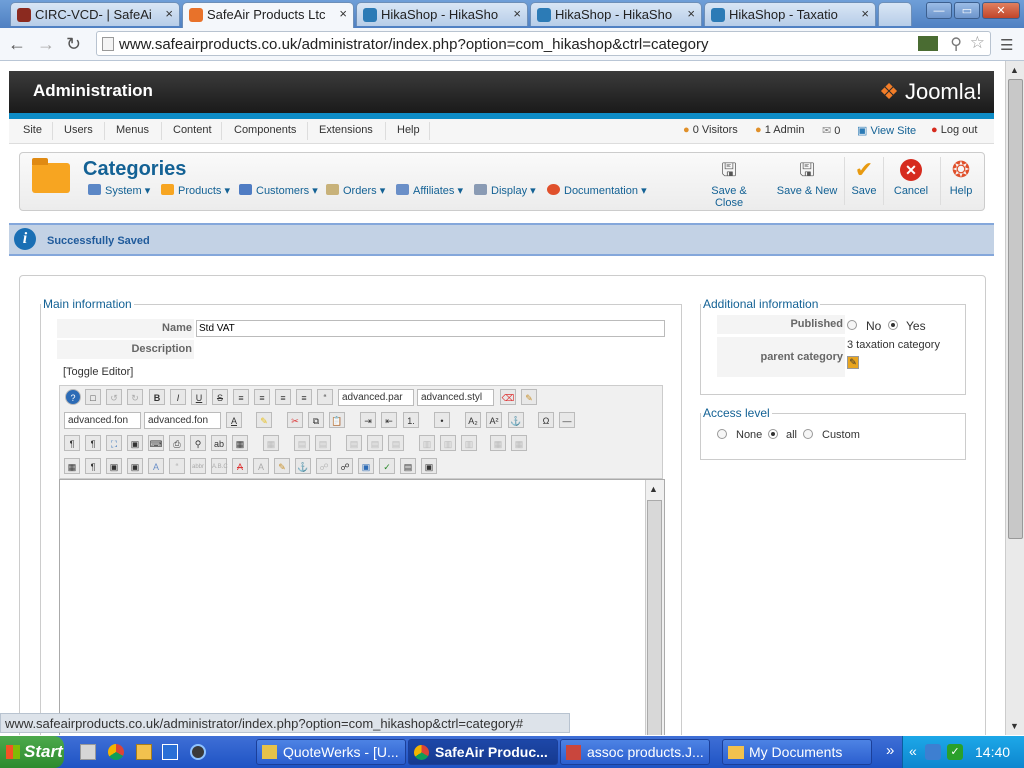 The image size is (1024, 768). Describe the element at coordinates (261, 466) in the screenshot. I see `editor-ins-icon: A` at that location.